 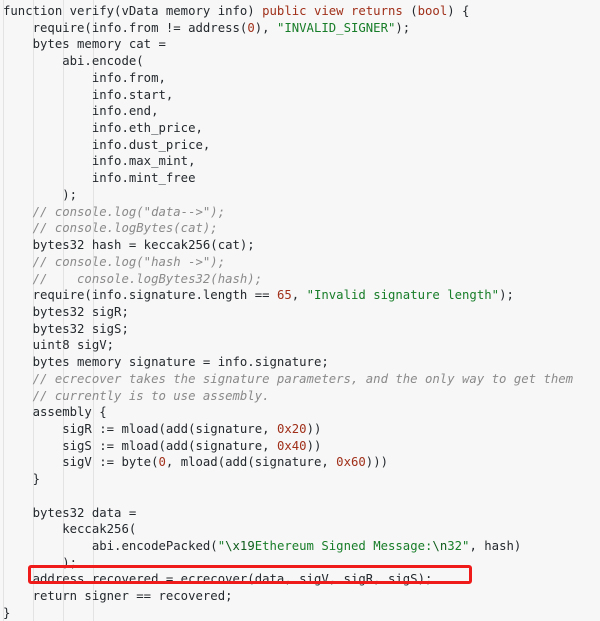 What do you see at coordinates (432, 11) in the screenshot?
I see `code-token-kw: bool` at bounding box center [432, 11].